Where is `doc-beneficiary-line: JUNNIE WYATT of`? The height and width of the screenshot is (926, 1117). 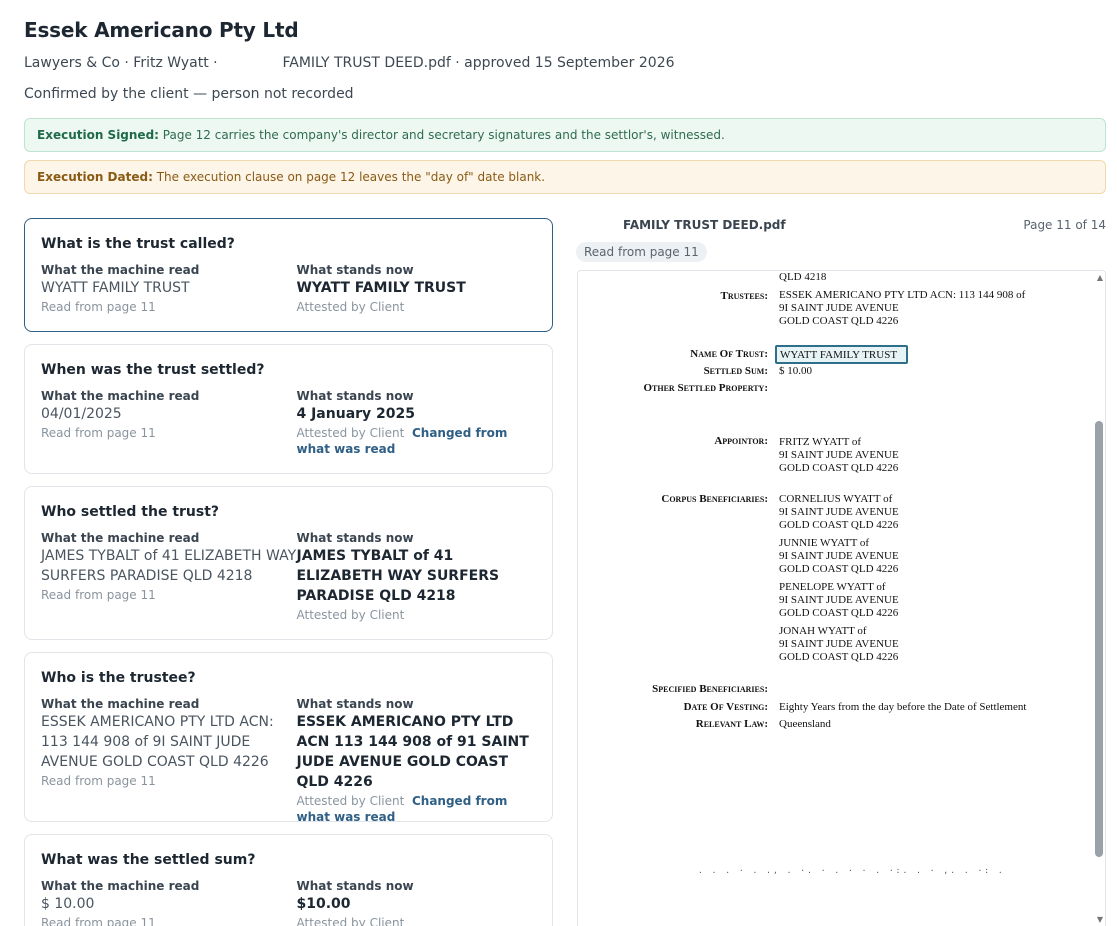
doc-beneficiary-line: JUNNIE WYATT of is located at coordinates (824, 543).